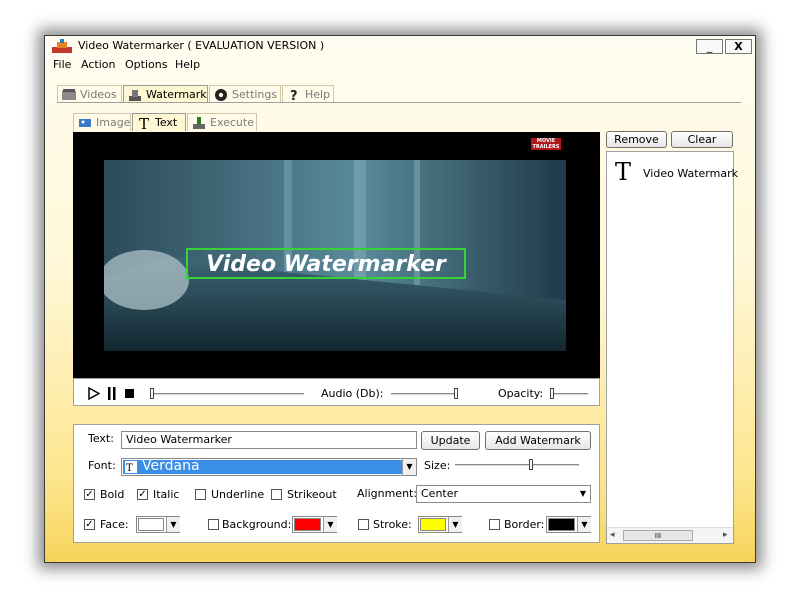  What do you see at coordinates (89, 494) in the screenshot?
I see `bold-checkbox: ✓` at bounding box center [89, 494].